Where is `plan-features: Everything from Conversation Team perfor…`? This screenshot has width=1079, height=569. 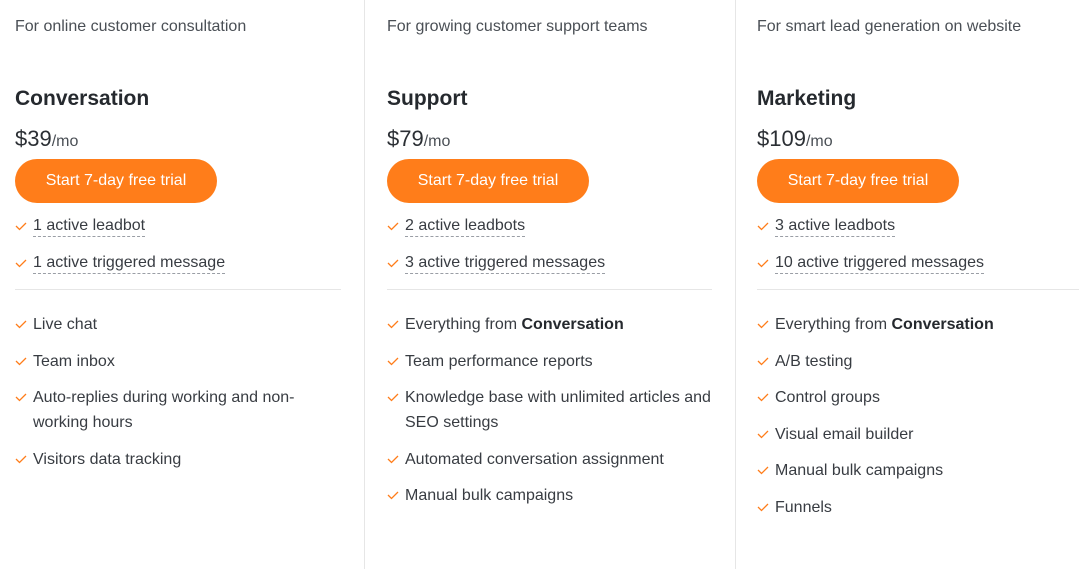
plan-features: Everything from Conversation Team perfor… is located at coordinates (549, 410).